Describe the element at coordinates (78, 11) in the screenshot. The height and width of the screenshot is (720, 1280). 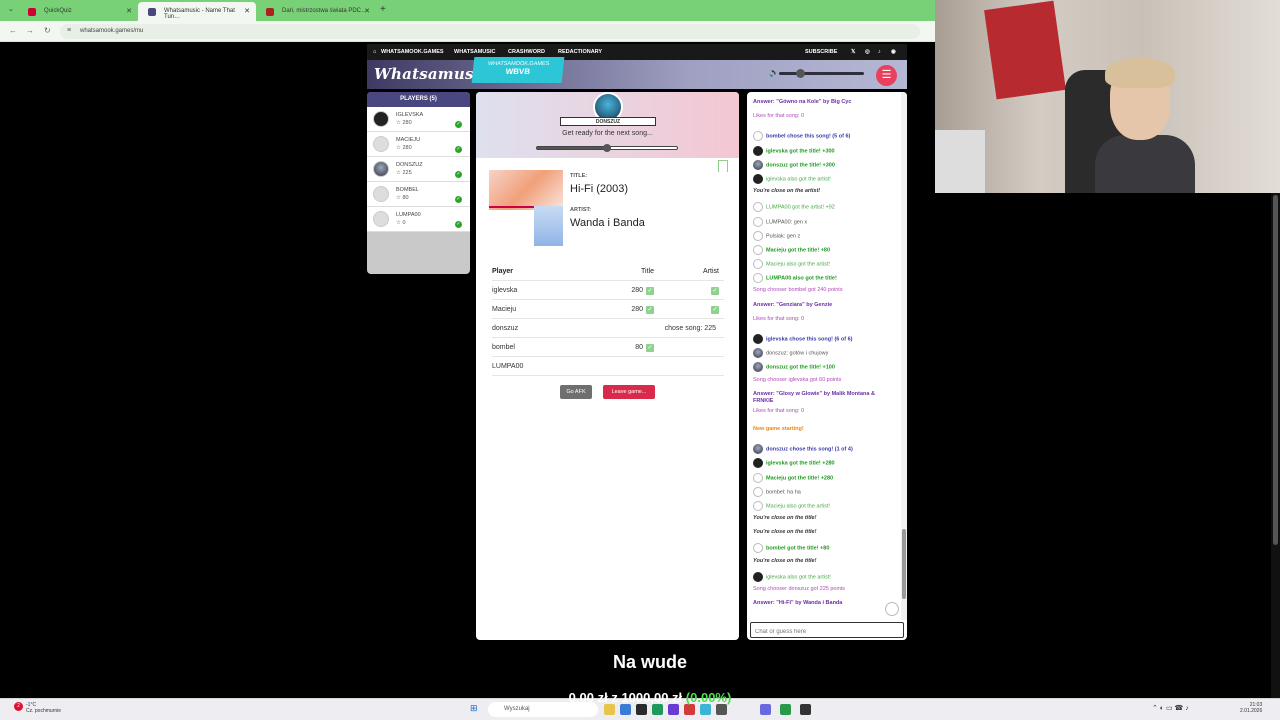
I see `tab-quickquiz: QuickQuiz ✕` at that location.